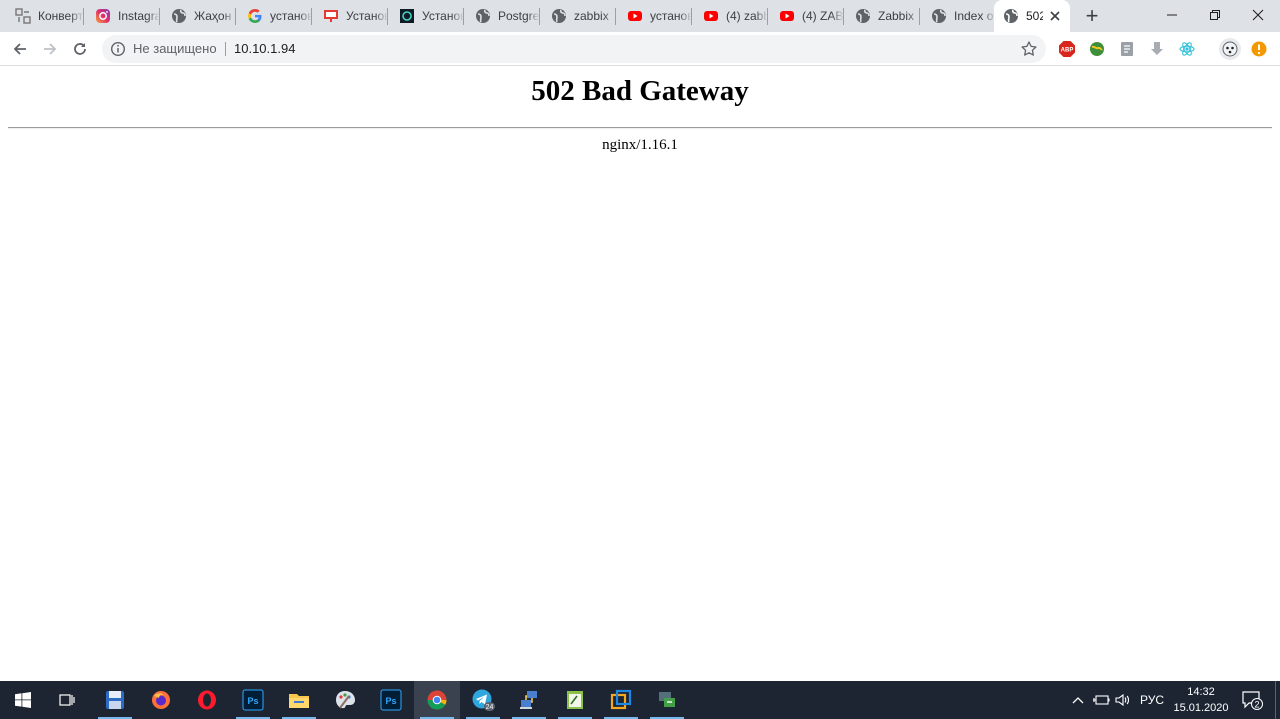 This screenshot has width=1280, height=719. I want to click on close-icon, so click(1258, 15).